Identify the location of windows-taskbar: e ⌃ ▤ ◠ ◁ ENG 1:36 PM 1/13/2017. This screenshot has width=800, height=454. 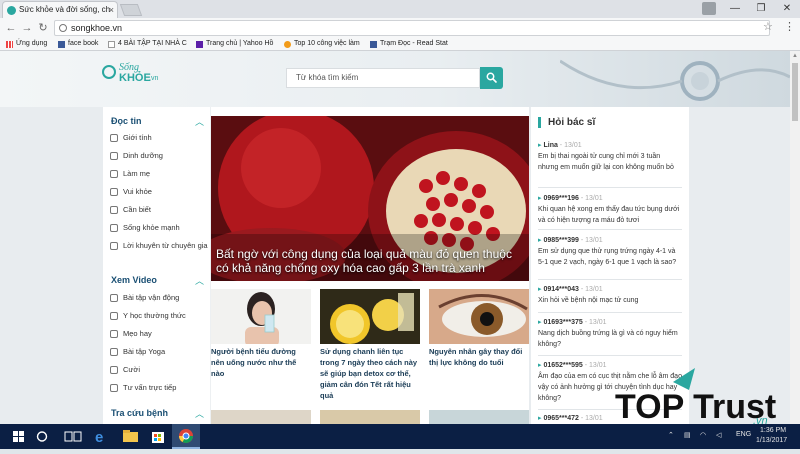
(400, 436).